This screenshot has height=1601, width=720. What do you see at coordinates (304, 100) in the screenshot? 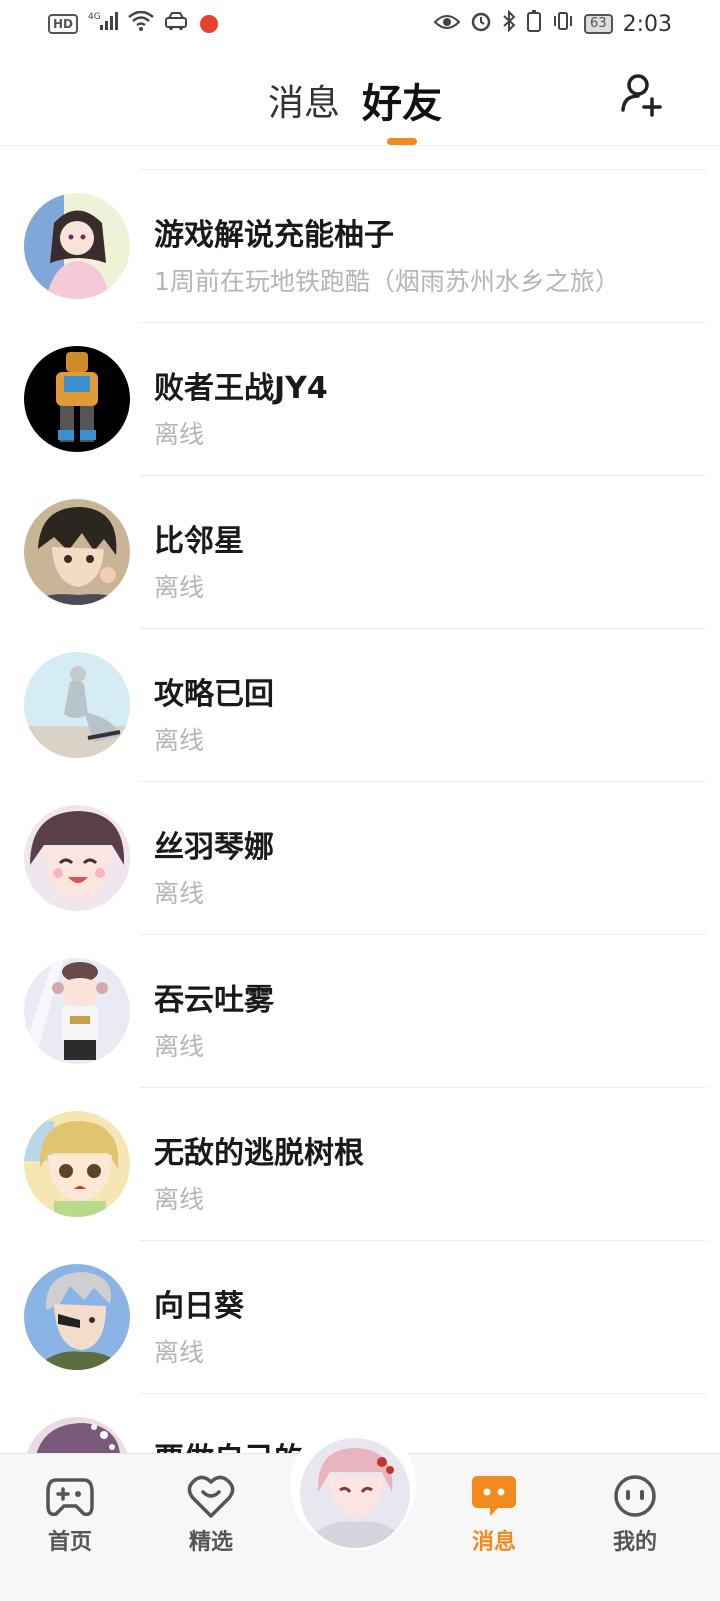
I see `tab-messages: 消息` at bounding box center [304, 100].